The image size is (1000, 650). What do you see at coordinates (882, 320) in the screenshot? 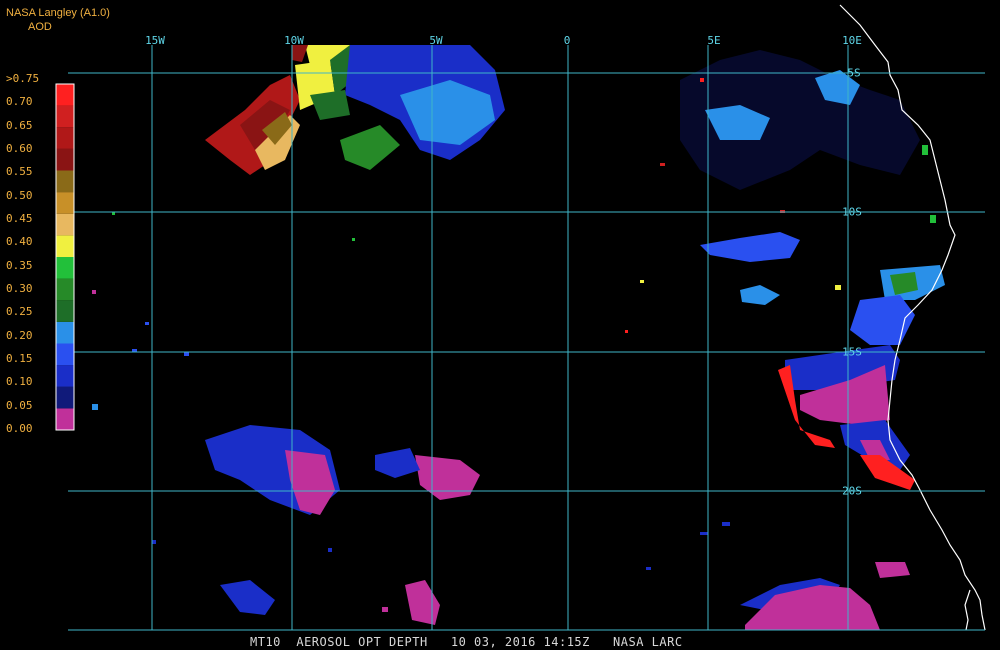
I see `aod-patch-coast-blue` at bounding box center [882, 320].